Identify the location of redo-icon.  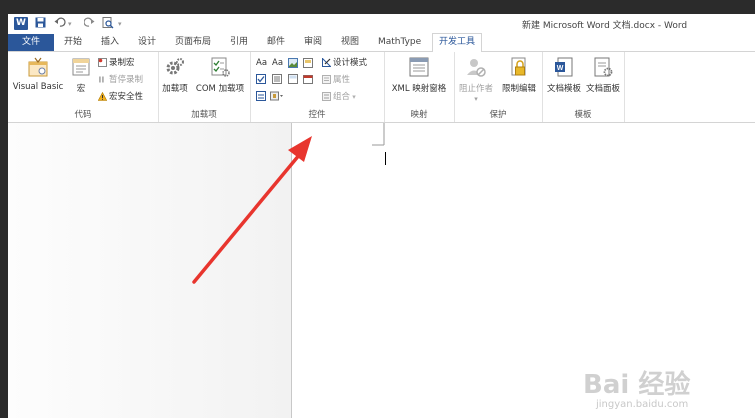
(89, 24).